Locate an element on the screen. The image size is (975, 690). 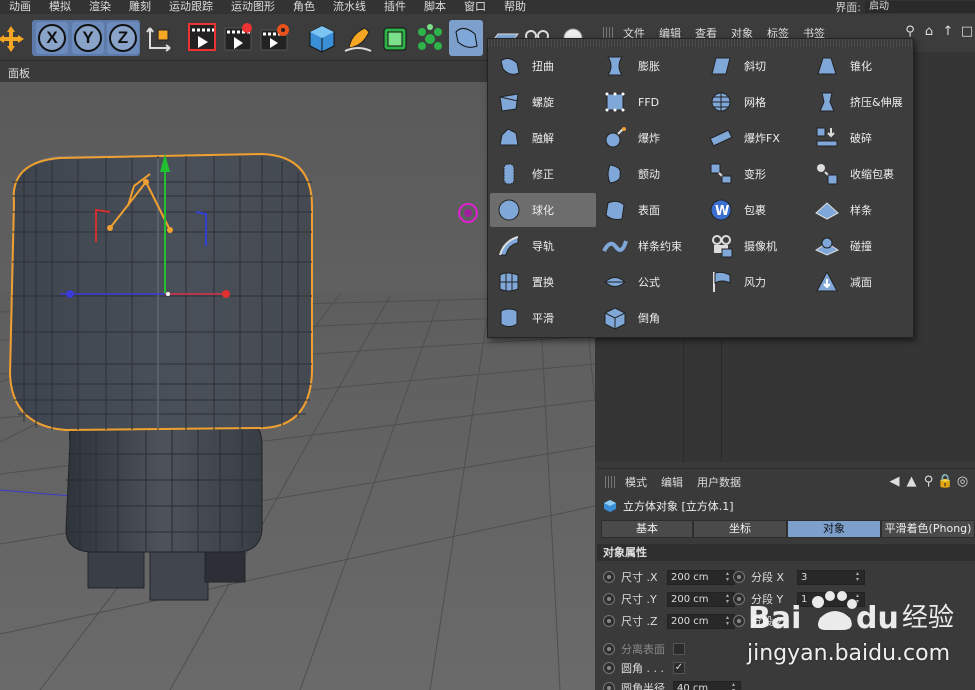
back-arrow-icon: ◀ is located at coordinates (894, 482).